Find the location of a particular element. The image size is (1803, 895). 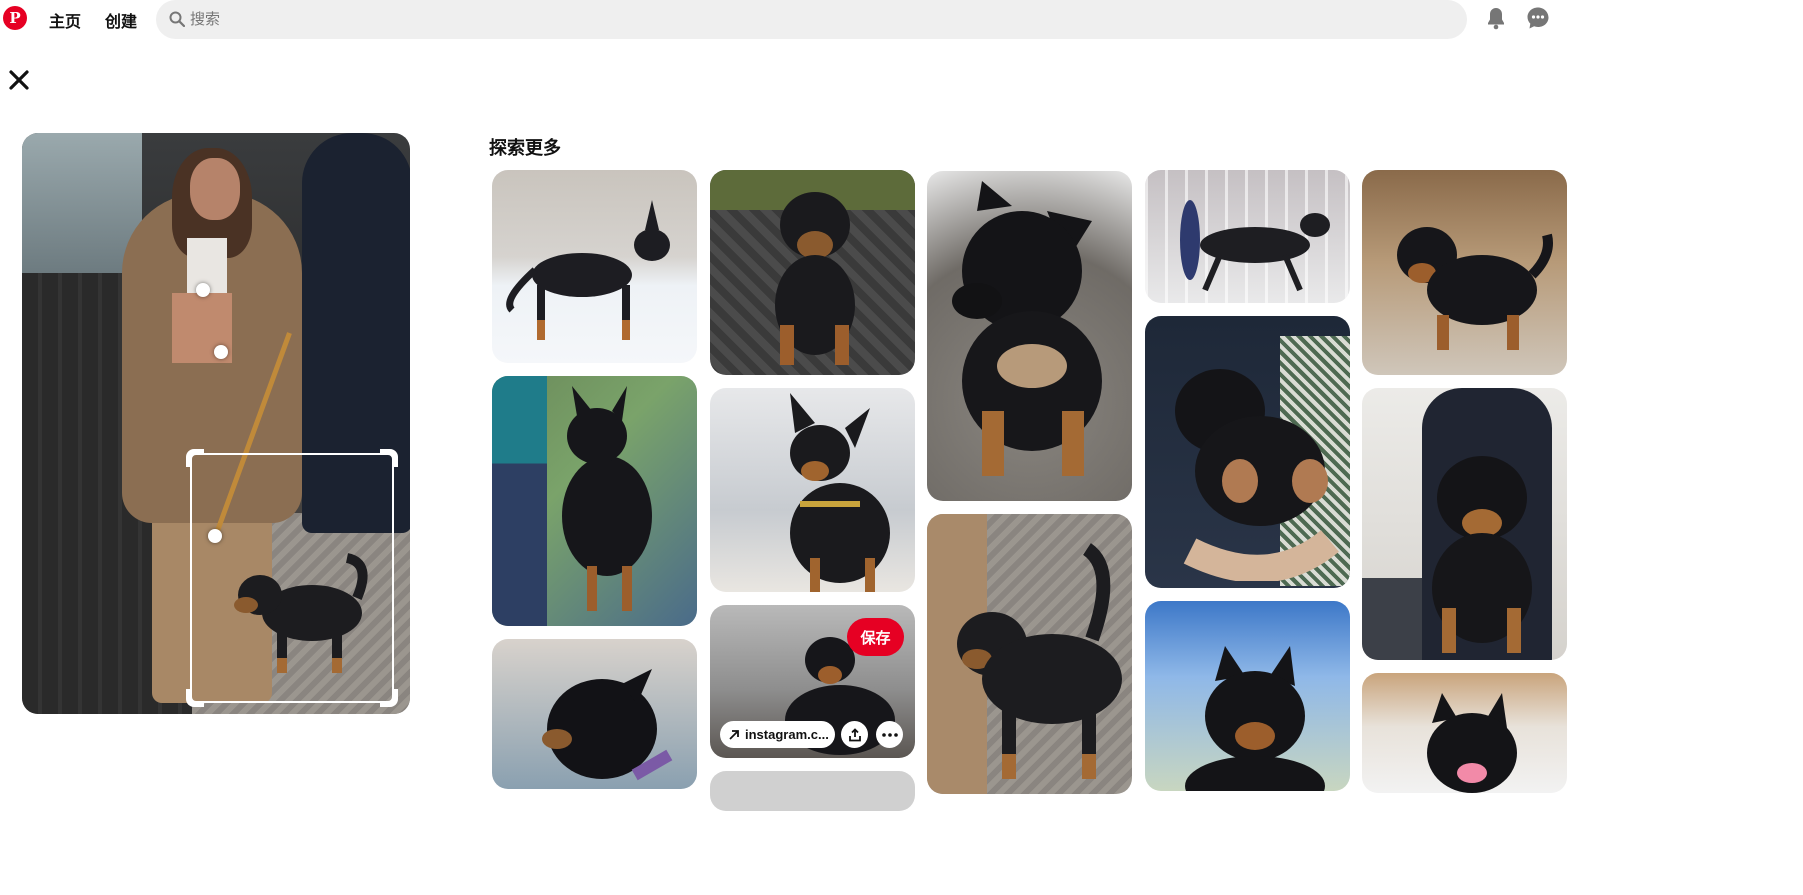

more-icon is located at coordinates (889, 734).